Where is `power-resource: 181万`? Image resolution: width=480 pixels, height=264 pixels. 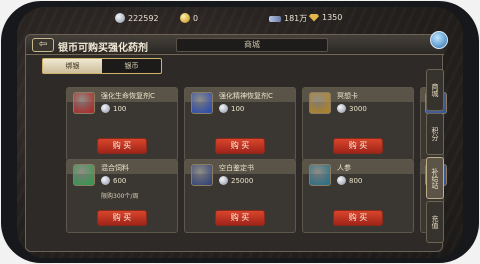
power-resource: 181万 is located at coordinates (288, 18).